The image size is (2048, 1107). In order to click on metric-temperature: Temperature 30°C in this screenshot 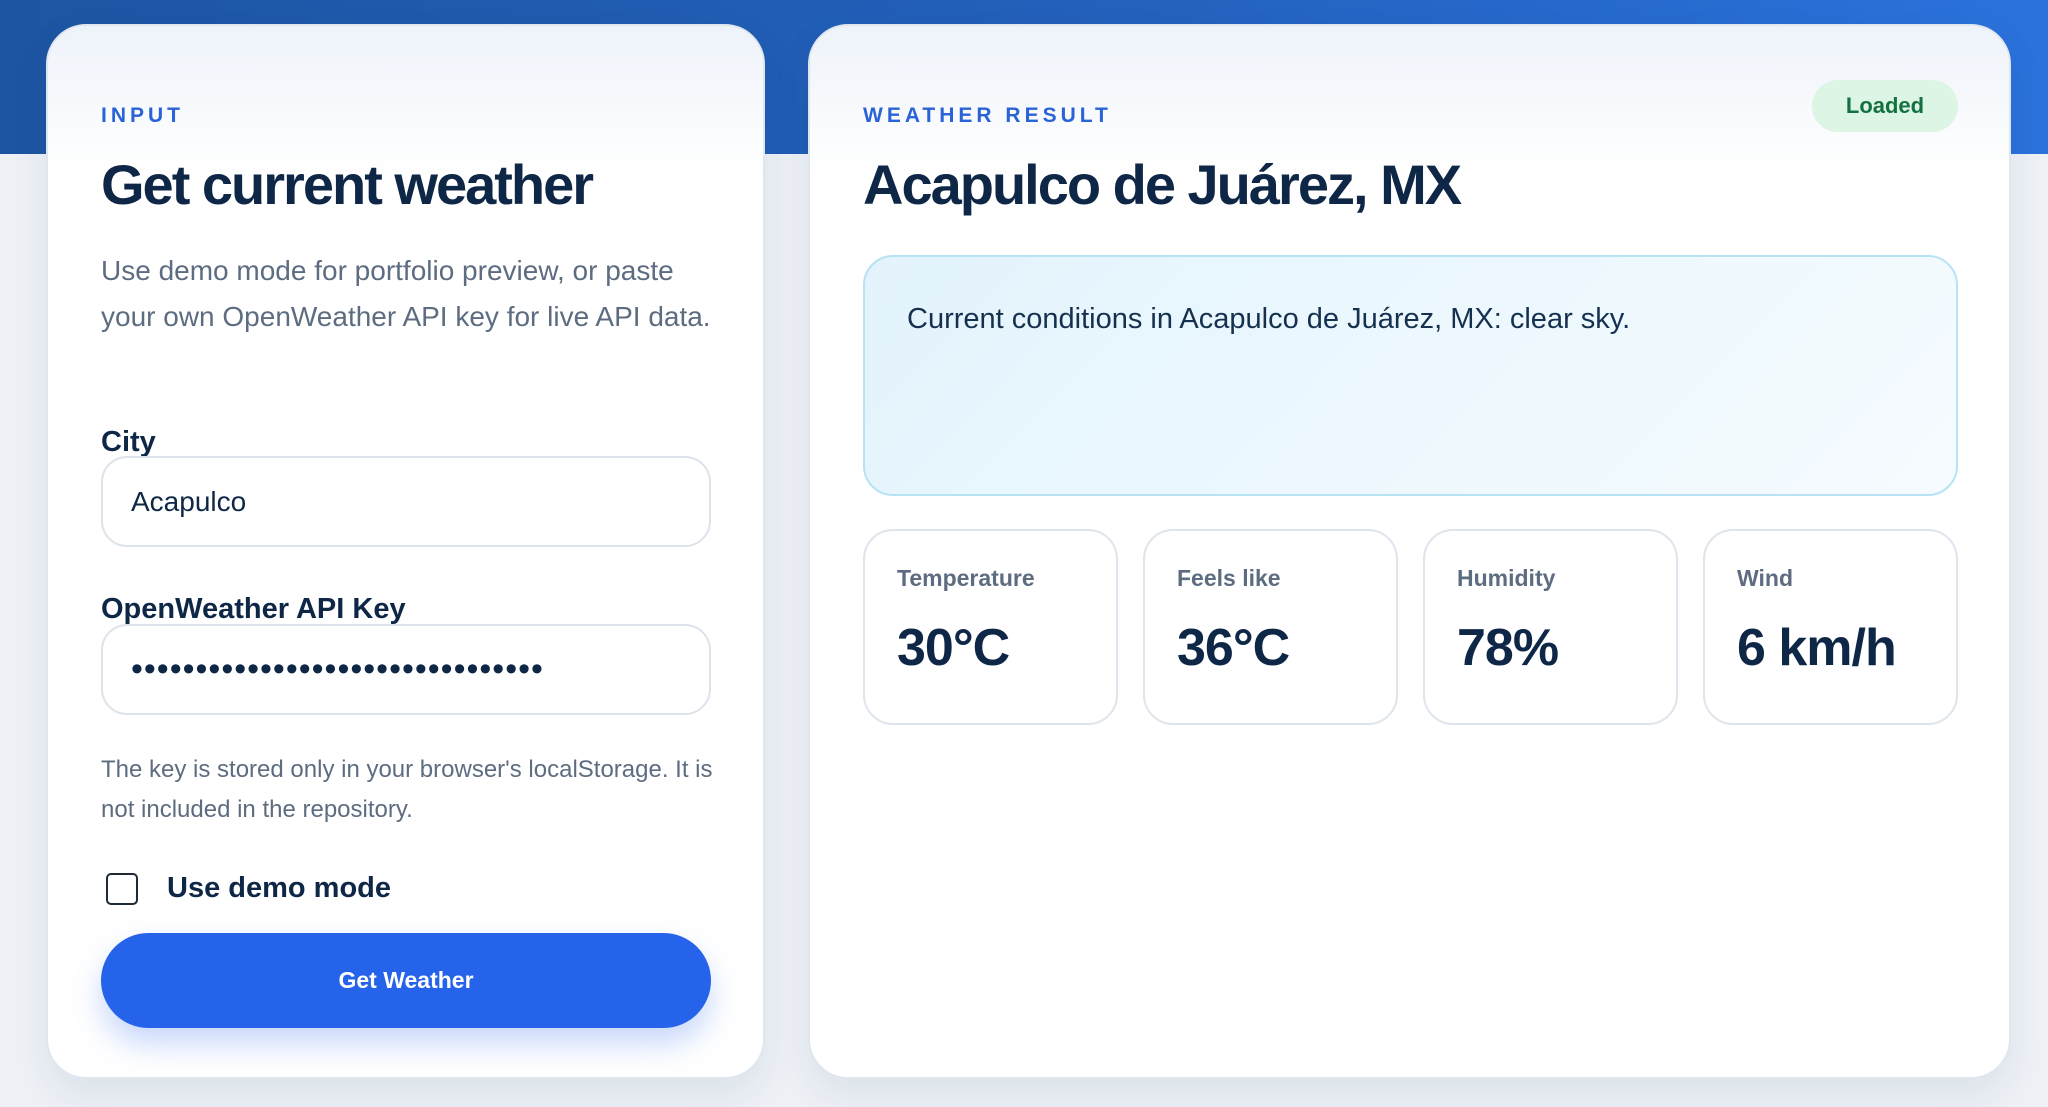, I will do `click(990, 627)`.